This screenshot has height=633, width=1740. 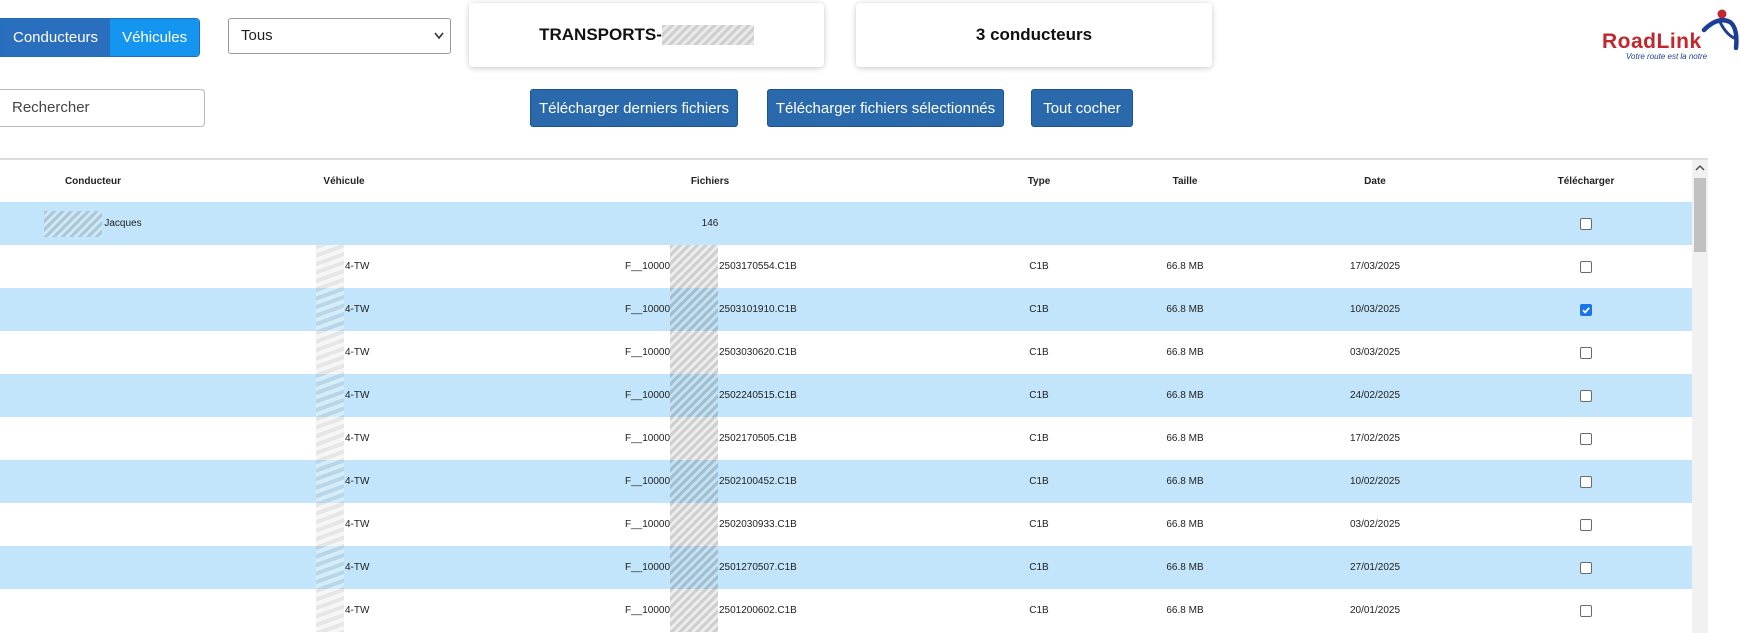 I want to click on header-type: Type, so click(x=1039, y=181).